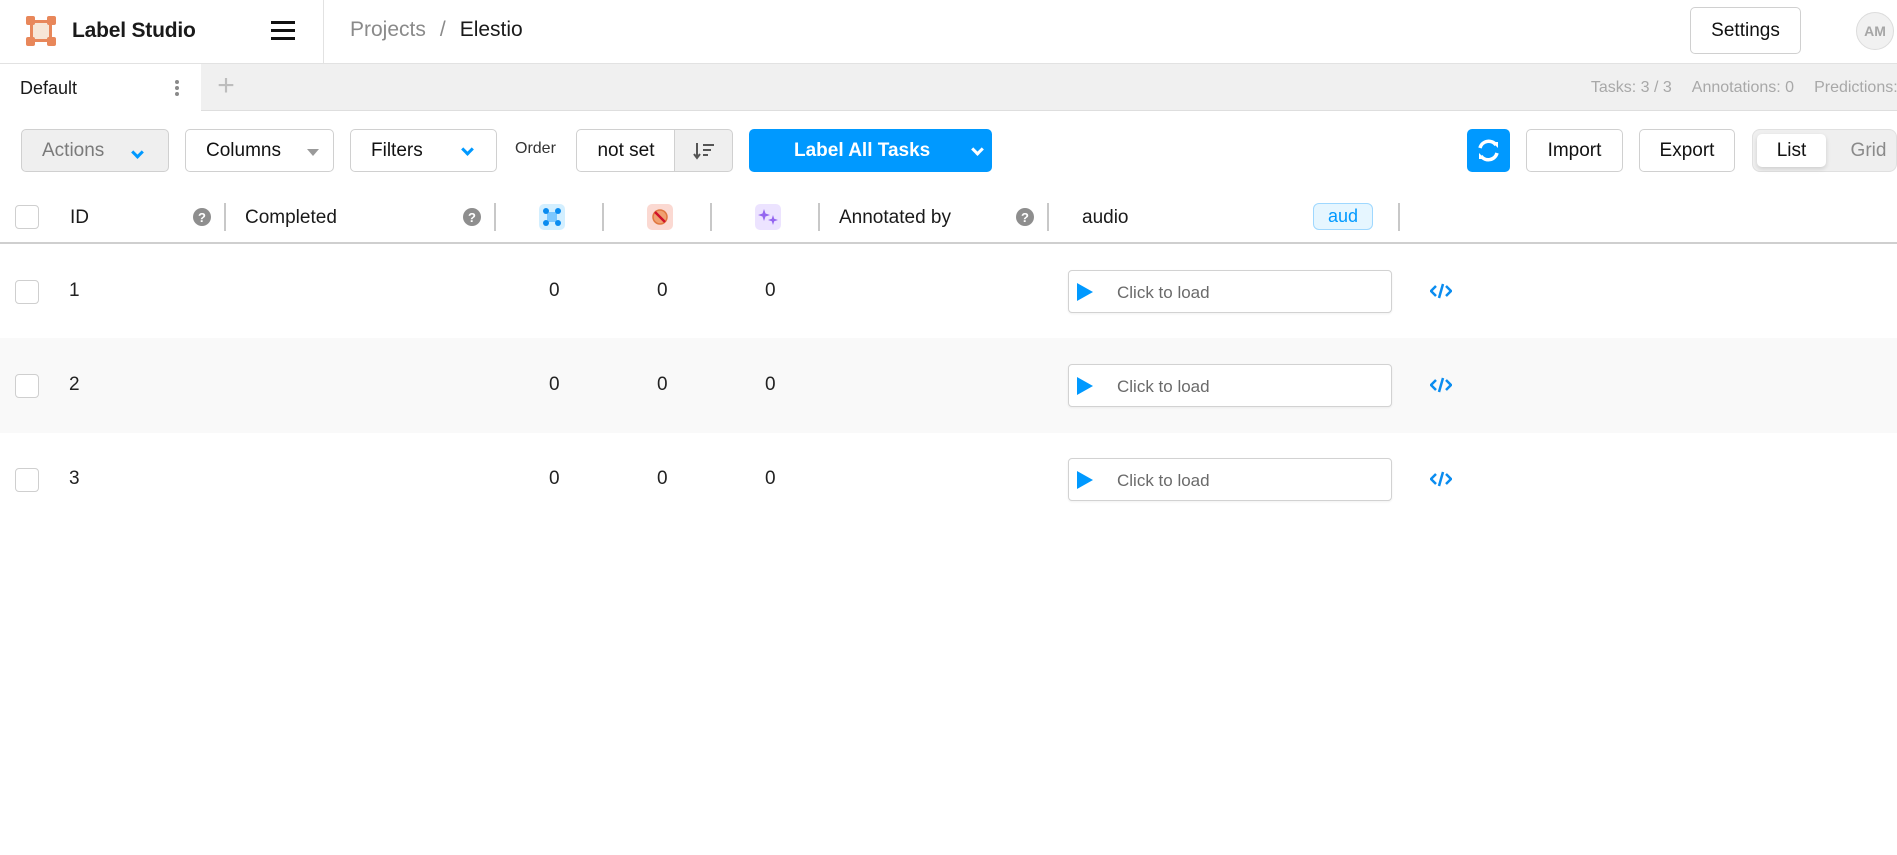 The width and height of the screenshot is (1897, 855). I want to click on caret-down-icon, so click(313, 152).